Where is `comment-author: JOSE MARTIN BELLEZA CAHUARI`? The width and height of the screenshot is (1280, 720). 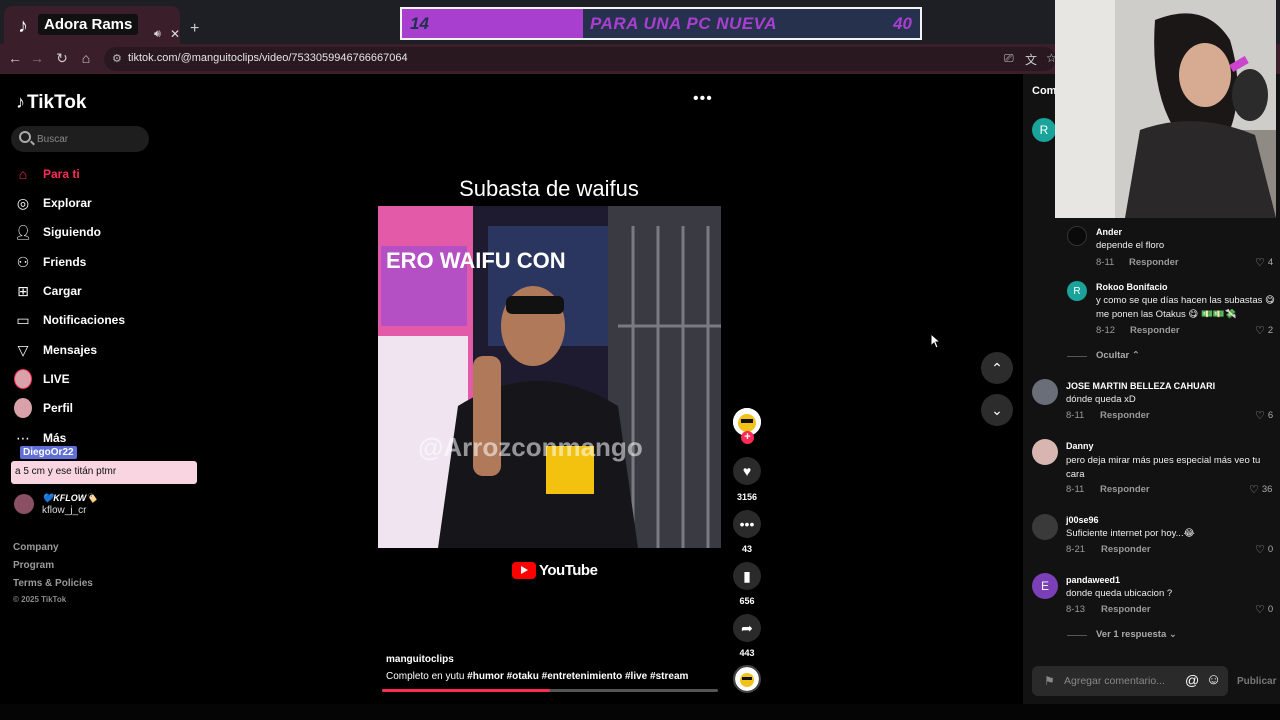
comment-author: JOSE MARTIN BELLEZA CAHUARI is located at coordinates (1140, 386).